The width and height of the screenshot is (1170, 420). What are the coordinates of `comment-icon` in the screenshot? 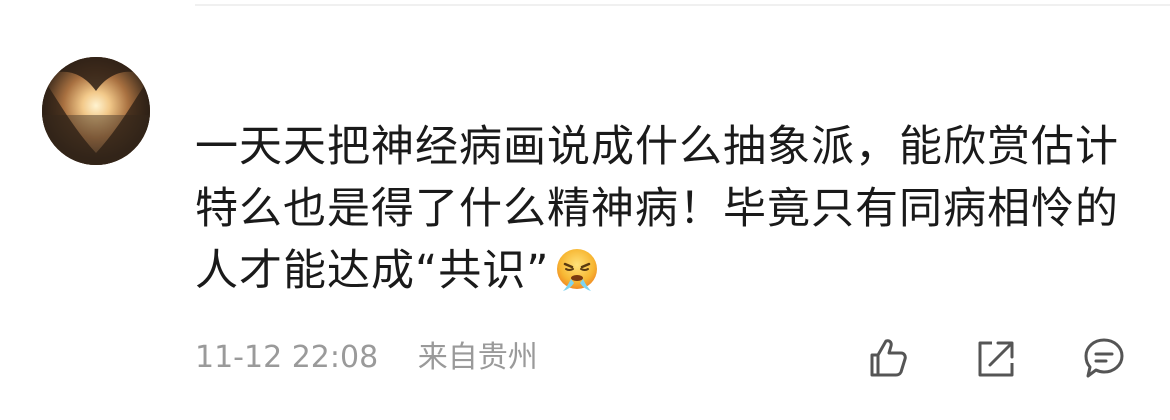 It's located at (1104, 358).